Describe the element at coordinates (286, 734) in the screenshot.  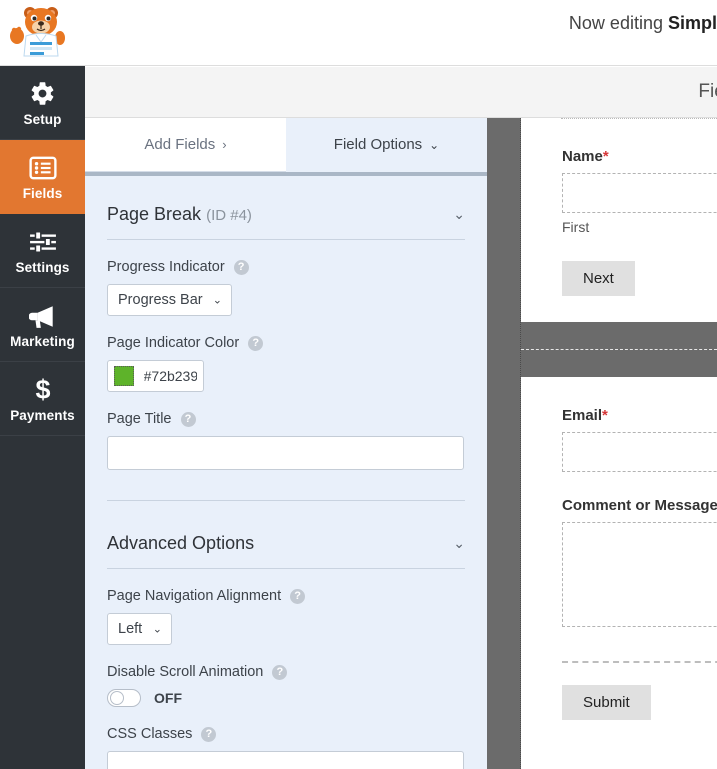
I see `css-classes-label-row: CSS Classes ?` at that location.